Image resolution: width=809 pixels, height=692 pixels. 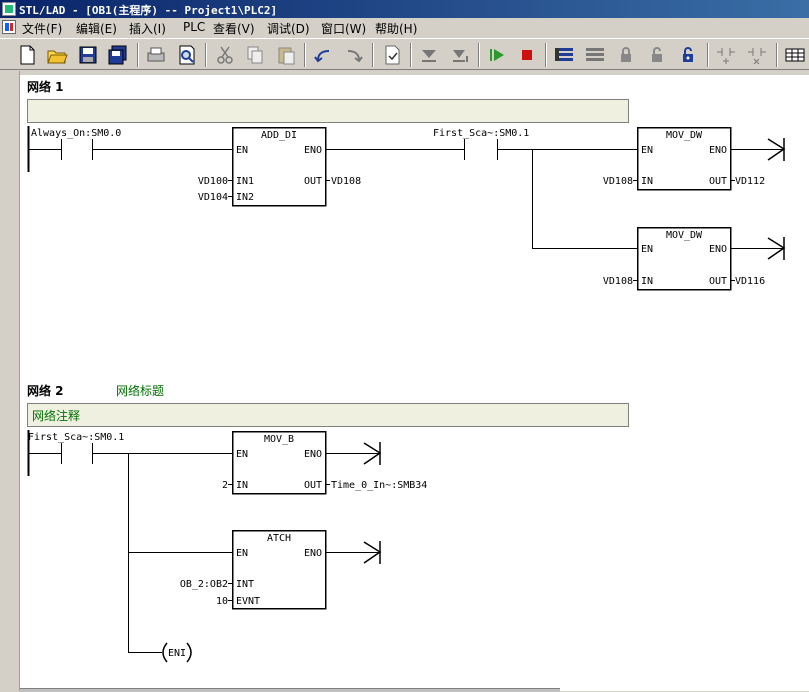 I want to click on mov-dw-2-in-value: VD108, so click(x=618, y=281).